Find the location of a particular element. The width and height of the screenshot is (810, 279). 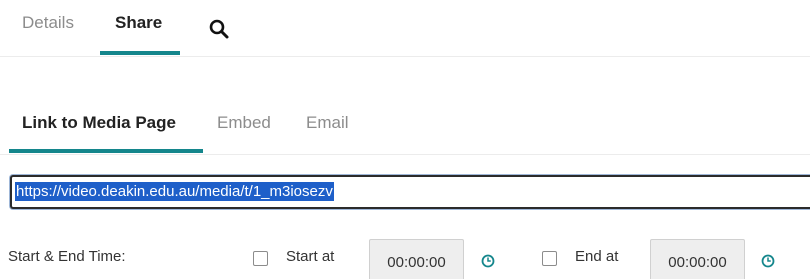

start-time-input: 00:00:00 is located at coordinates (416, 259).